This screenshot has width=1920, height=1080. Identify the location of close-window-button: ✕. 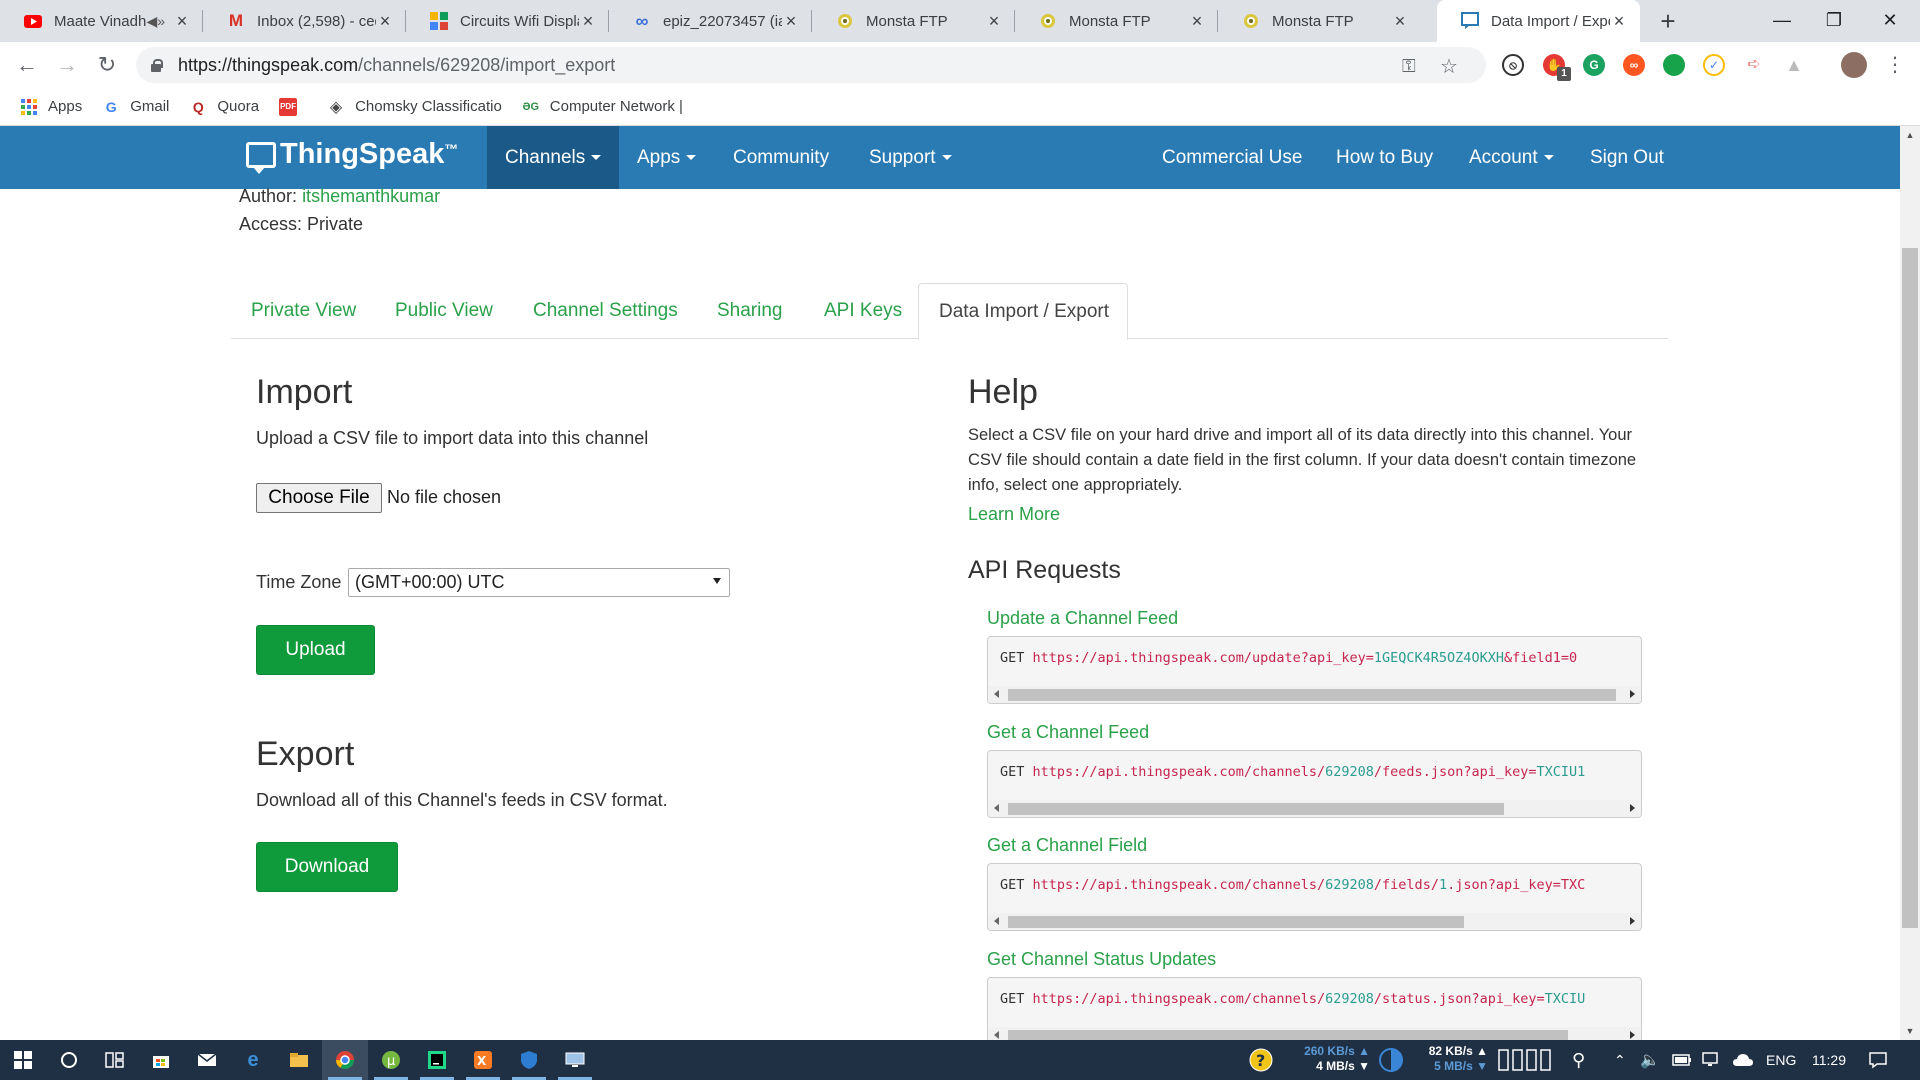
(1890, 21).